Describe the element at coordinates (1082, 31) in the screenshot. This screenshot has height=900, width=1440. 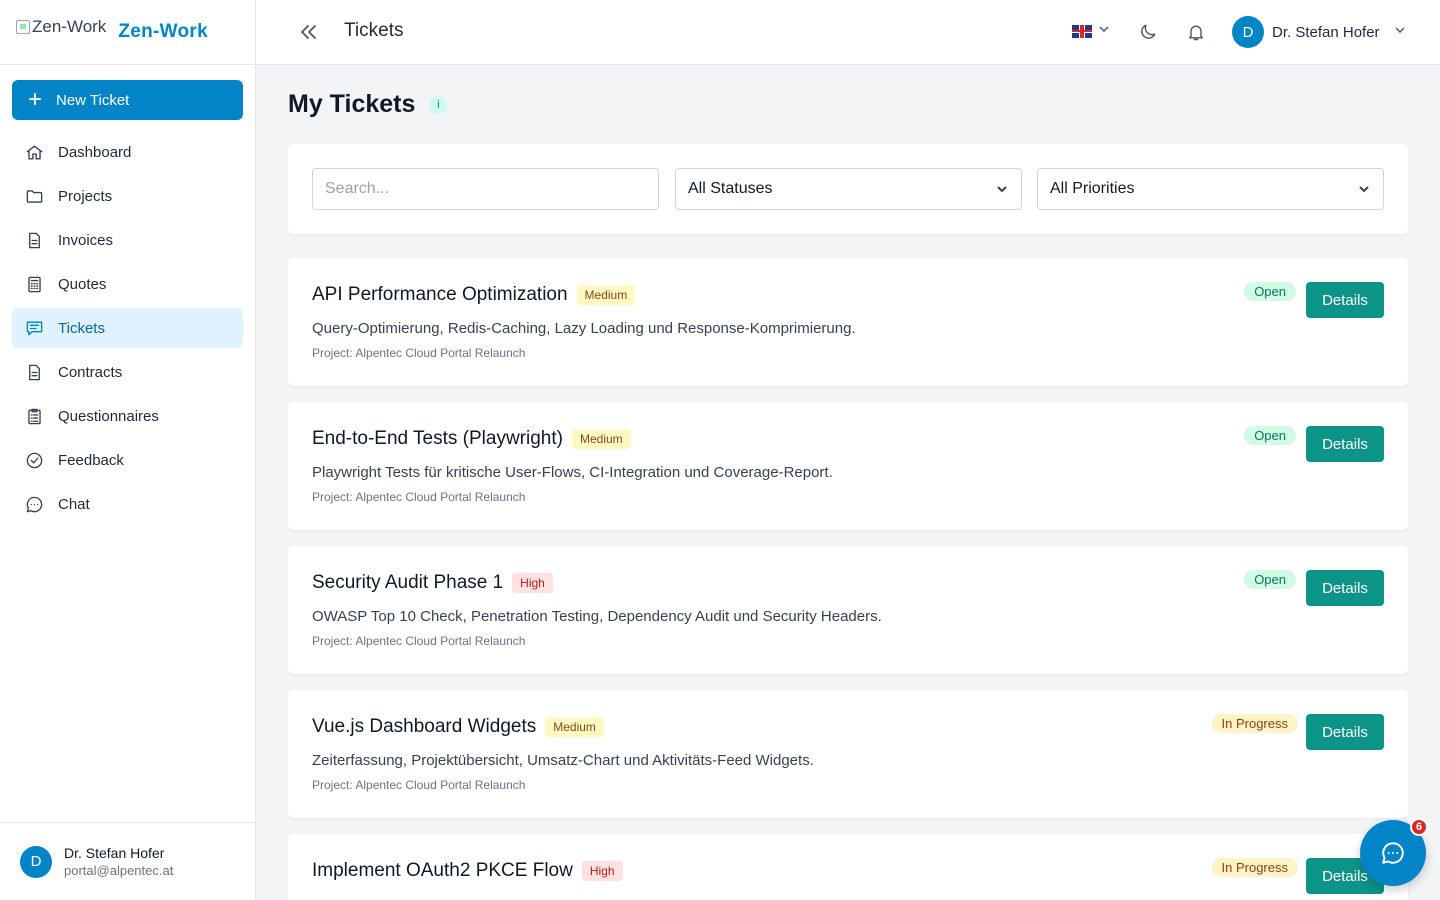
I see `uk-flag-icon` at that location.